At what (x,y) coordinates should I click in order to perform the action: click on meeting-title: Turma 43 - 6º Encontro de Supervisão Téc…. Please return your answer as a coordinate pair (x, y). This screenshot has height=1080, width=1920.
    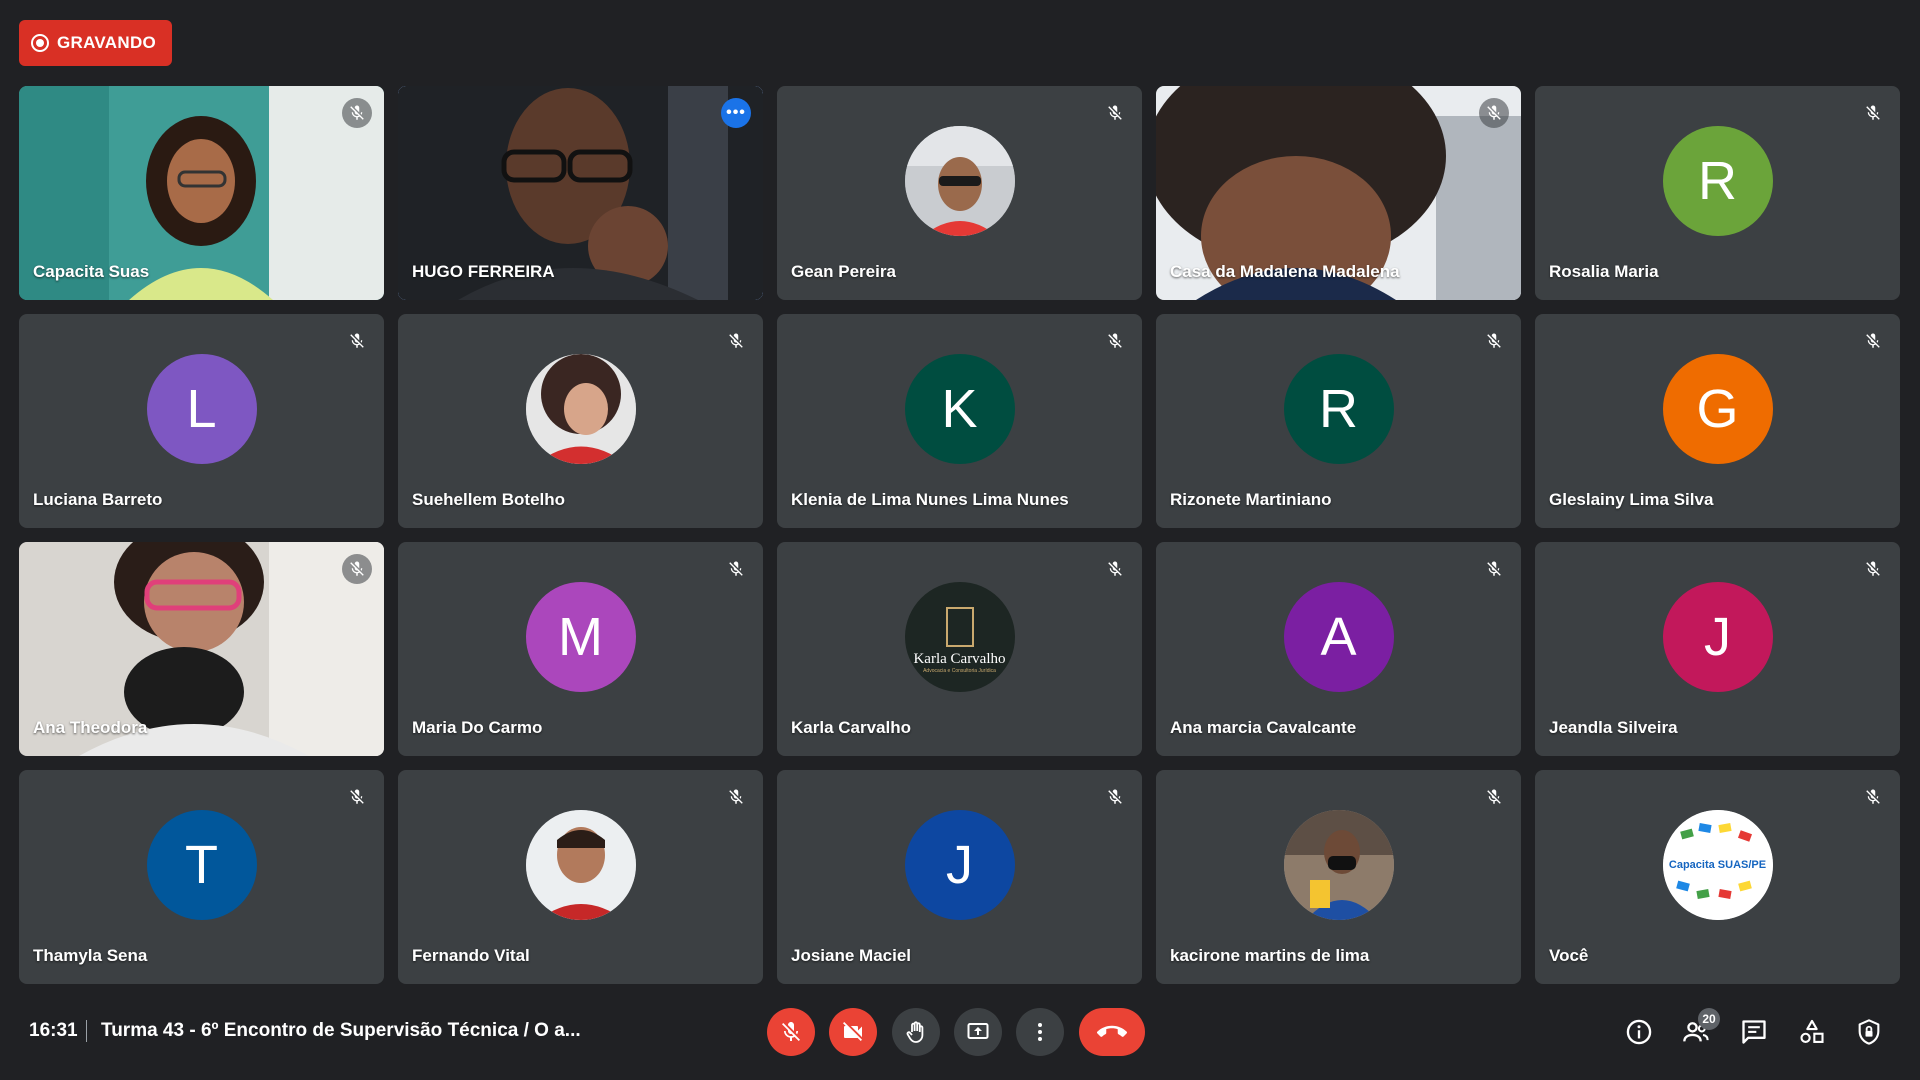
    Looking at the image, I should click on (341, 1031).